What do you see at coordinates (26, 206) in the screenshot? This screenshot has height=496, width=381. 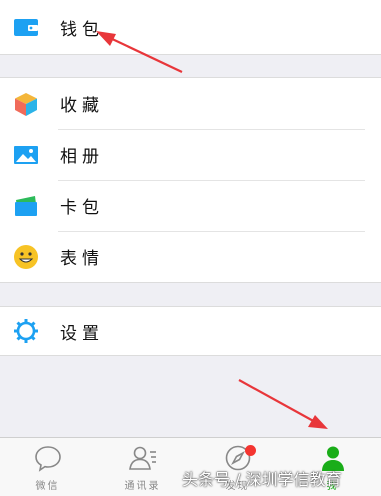 I see `card-holder-icon` at bounding box center [26, 206].